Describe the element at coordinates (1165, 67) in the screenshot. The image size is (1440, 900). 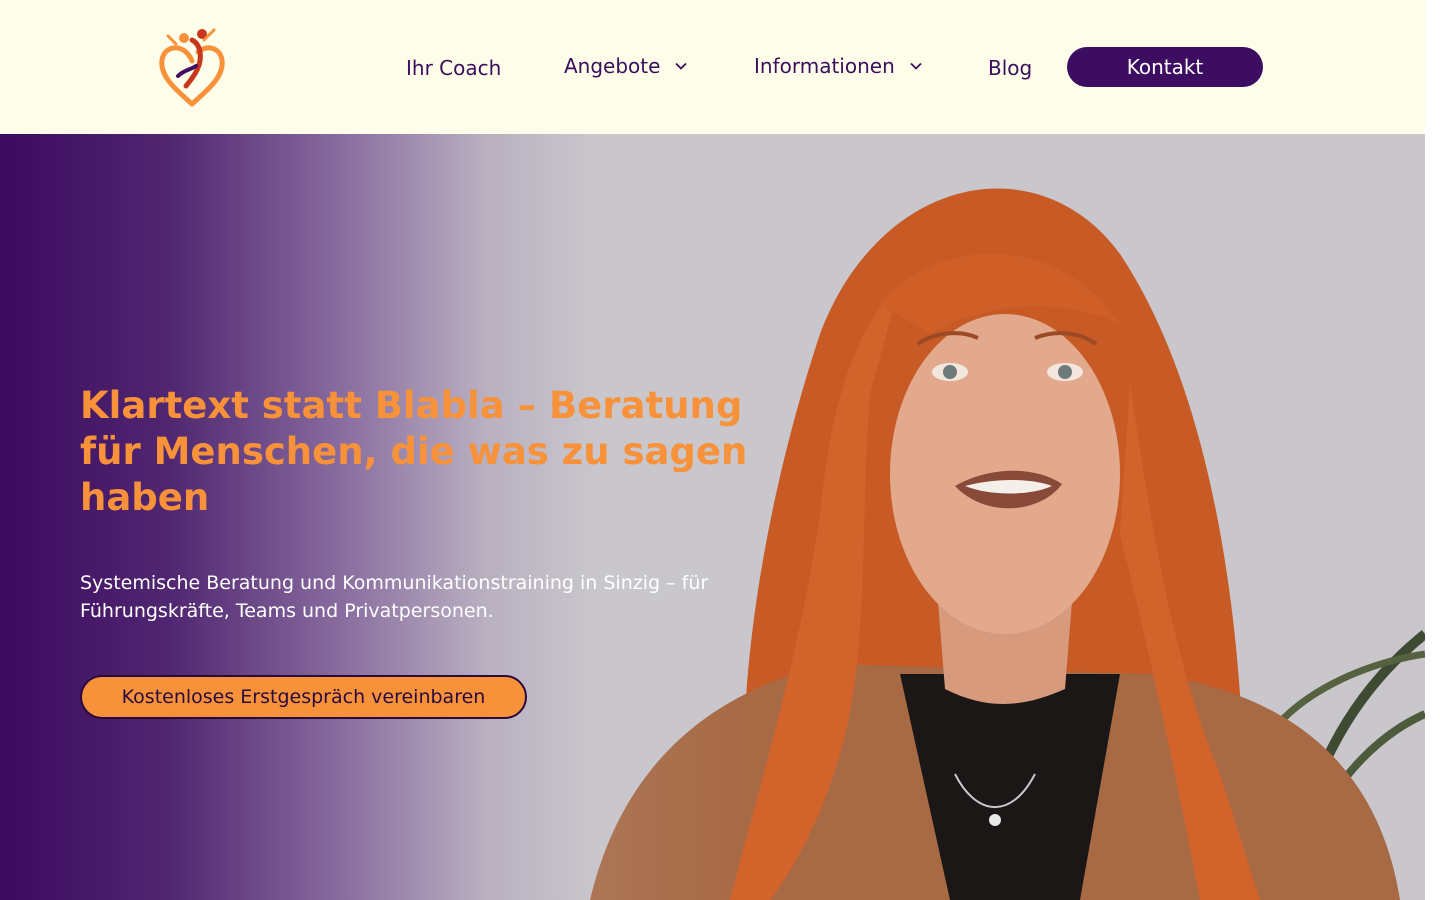
I see `kontakt-button: Kontakt` at that location.